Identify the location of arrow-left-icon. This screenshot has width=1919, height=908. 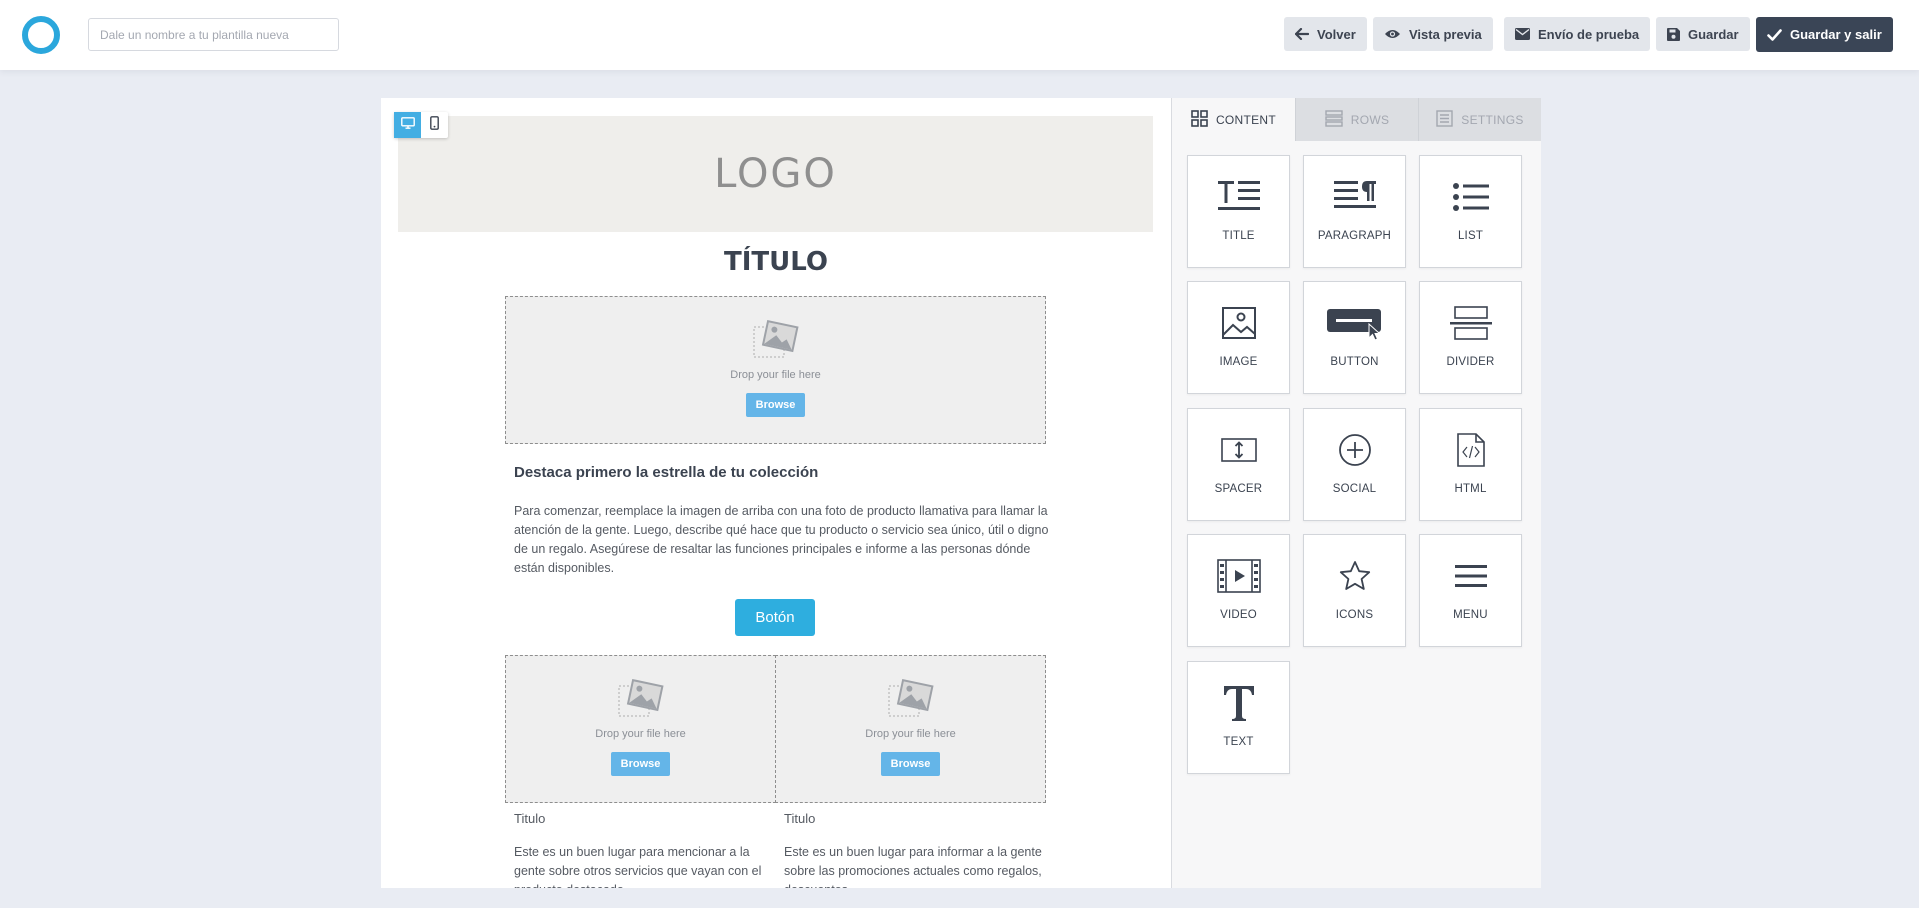
(1302, 34).